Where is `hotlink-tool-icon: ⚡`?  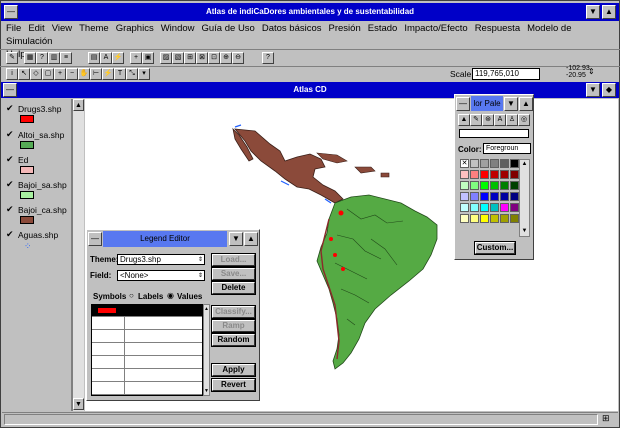
hotlink-tool-icon: ⚡ is located at coordinates (108, 74).